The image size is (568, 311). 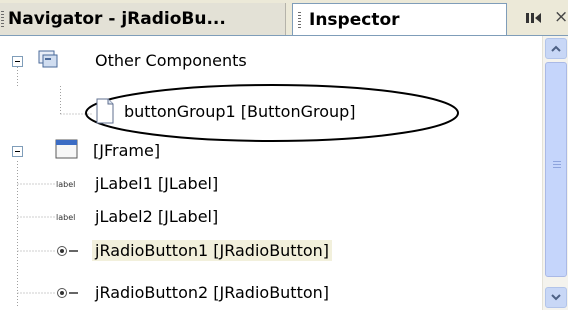 What do you see at coordinates (557, 165) in the screenshot?
I see `thumb-grip-icon` at bounding box center [557, 165].